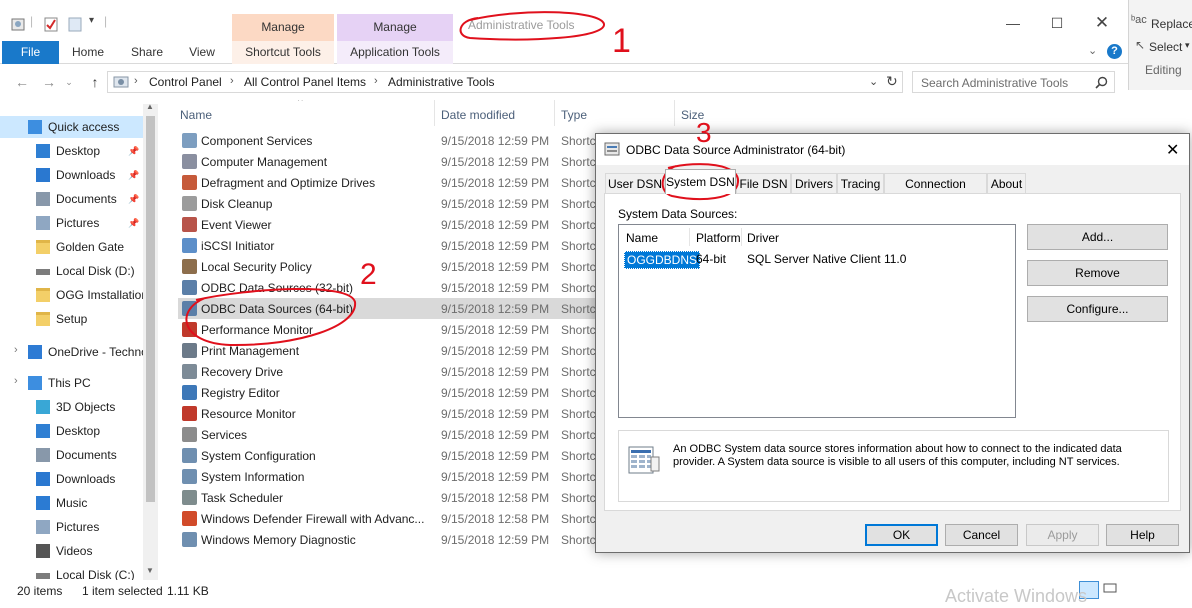 The width and height of the screenshot is (1192, 608). What do you see at coordinates (1013, 82) in the screenshot?
I see `search-input: Search Administrative Tools` at bounding box center [1013, 82].